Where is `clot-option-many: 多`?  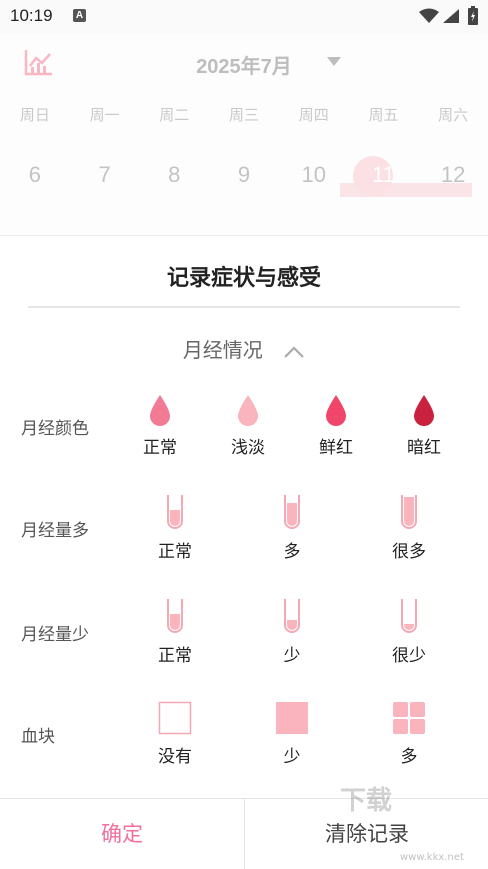
clot-option-many: 多 is located at coordinates (409, 734).